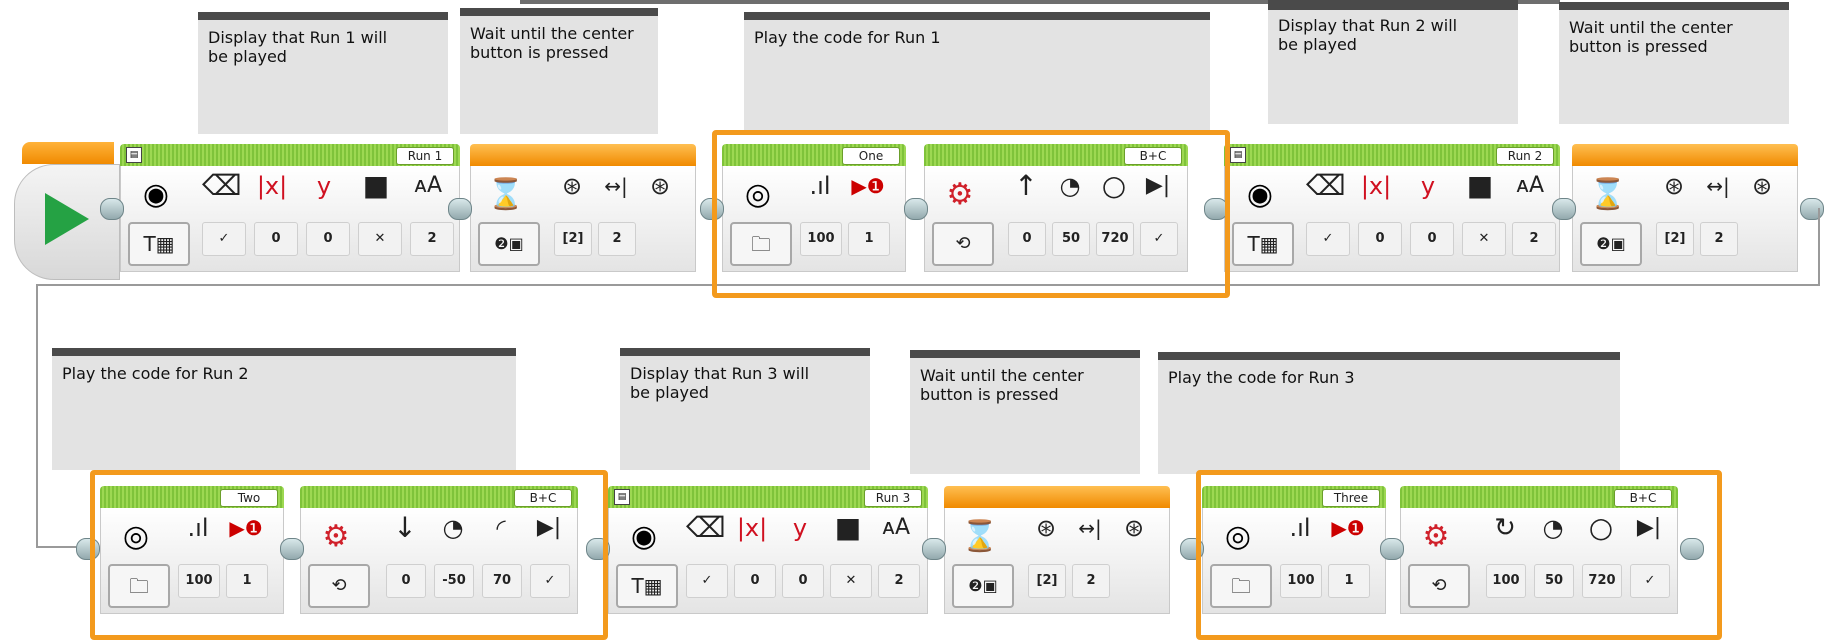  What do you see at coordinates (1392, 208) in the screenshot?
I see `display-block-run2: ▤ Run 2 ◉ ⌫ |x| y ■ ᴀA T▦ ✓ 0 0 ✕ 2` at bounding box center [1392, 208].